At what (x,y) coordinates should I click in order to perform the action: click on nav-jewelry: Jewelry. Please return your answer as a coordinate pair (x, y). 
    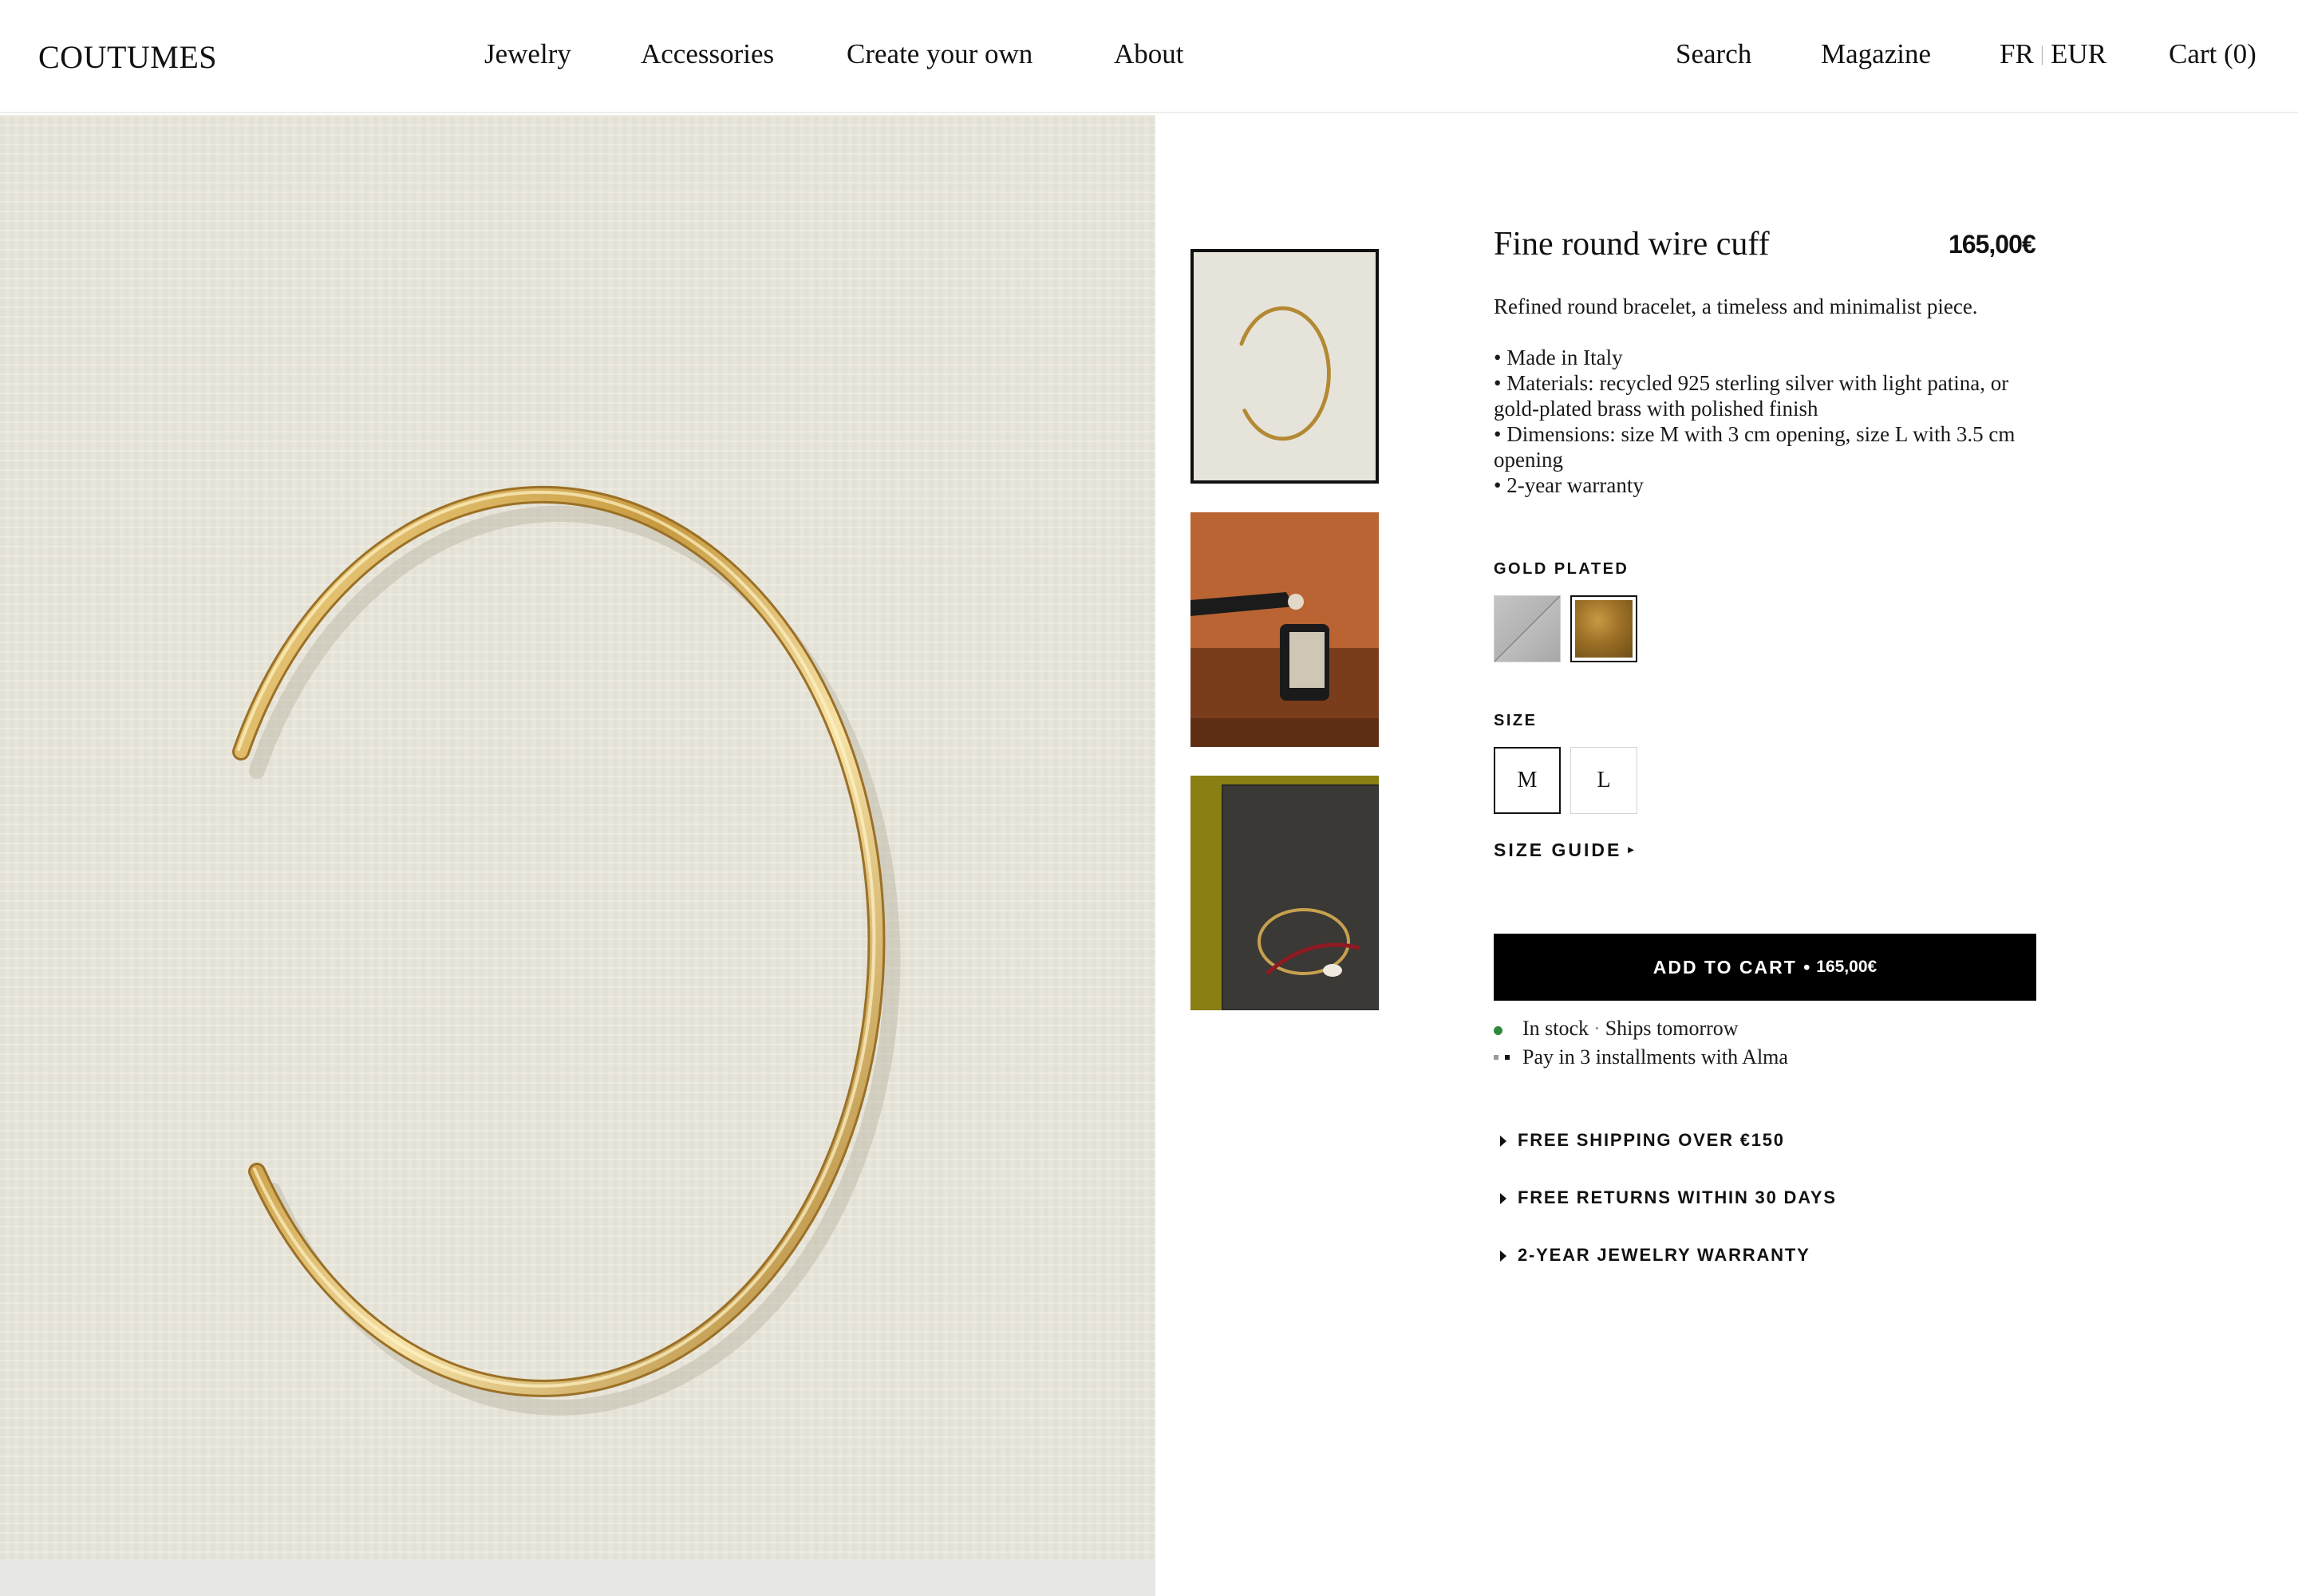
    Looking at the image, I should click on (527, 54).